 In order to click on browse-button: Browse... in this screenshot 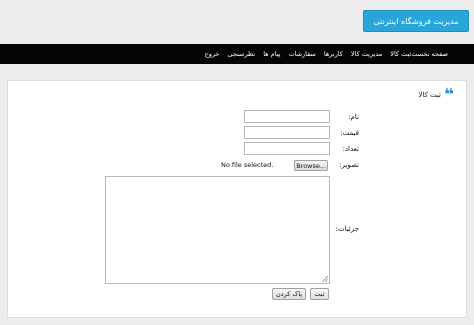, I will do `click(311, 165)`.